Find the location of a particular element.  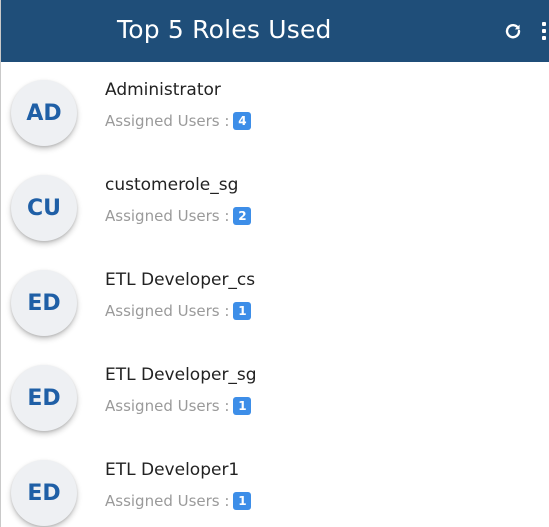

refresh-button is located at coordinates (513, 31).